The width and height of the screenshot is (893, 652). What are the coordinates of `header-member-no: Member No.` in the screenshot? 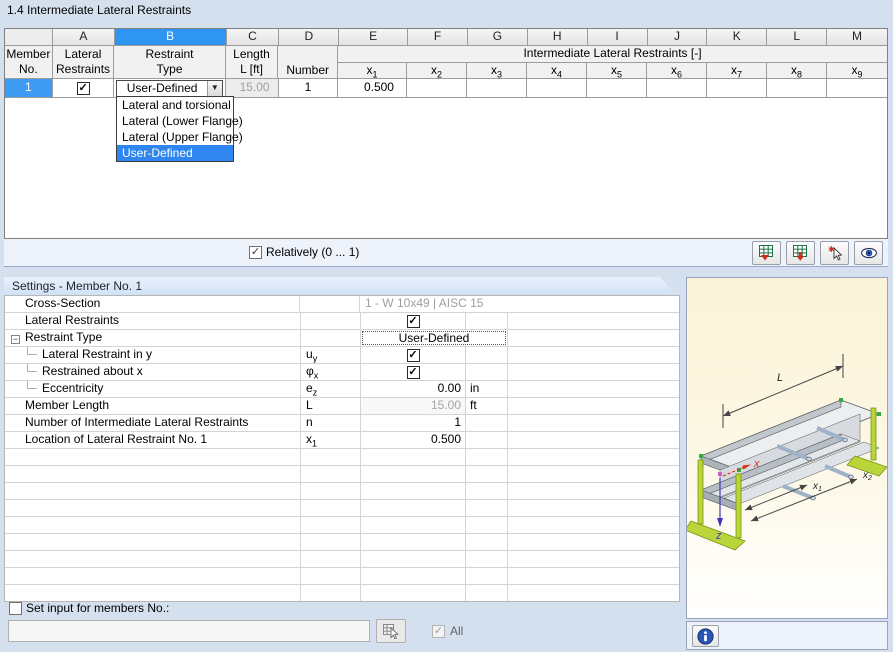 It's located at (29, 62).